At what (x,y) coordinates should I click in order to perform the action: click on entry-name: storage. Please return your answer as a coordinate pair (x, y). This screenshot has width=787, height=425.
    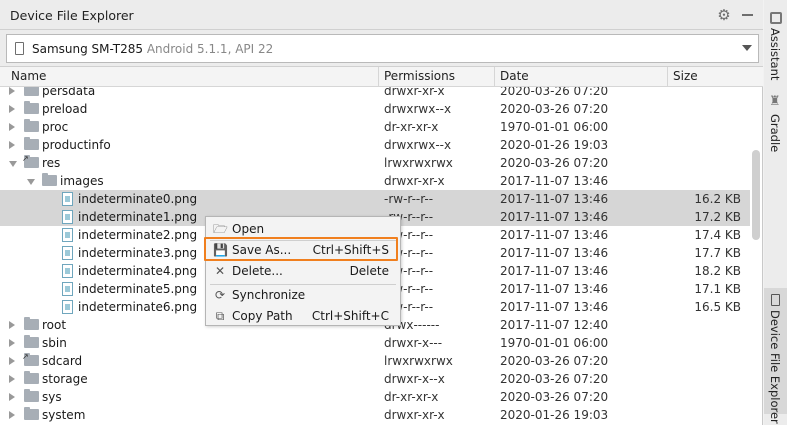
    Looking at the image, I should click on (65, 379).